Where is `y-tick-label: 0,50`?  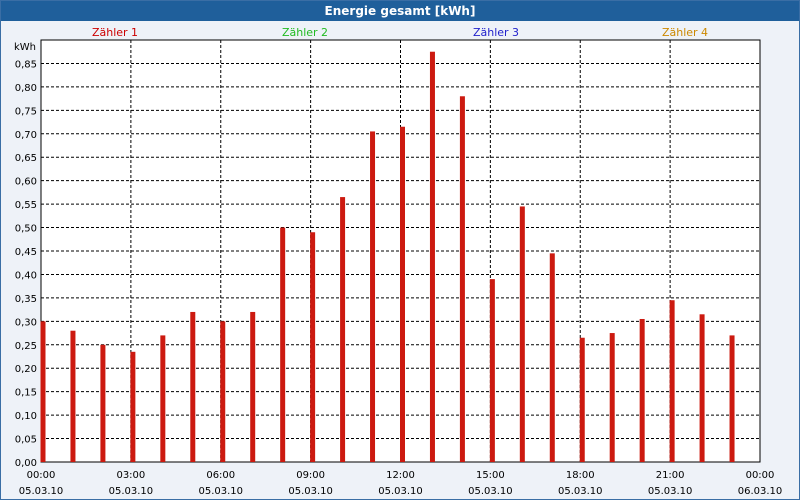
y-tick-label: 0,50 is located at coordinates (26, 229).